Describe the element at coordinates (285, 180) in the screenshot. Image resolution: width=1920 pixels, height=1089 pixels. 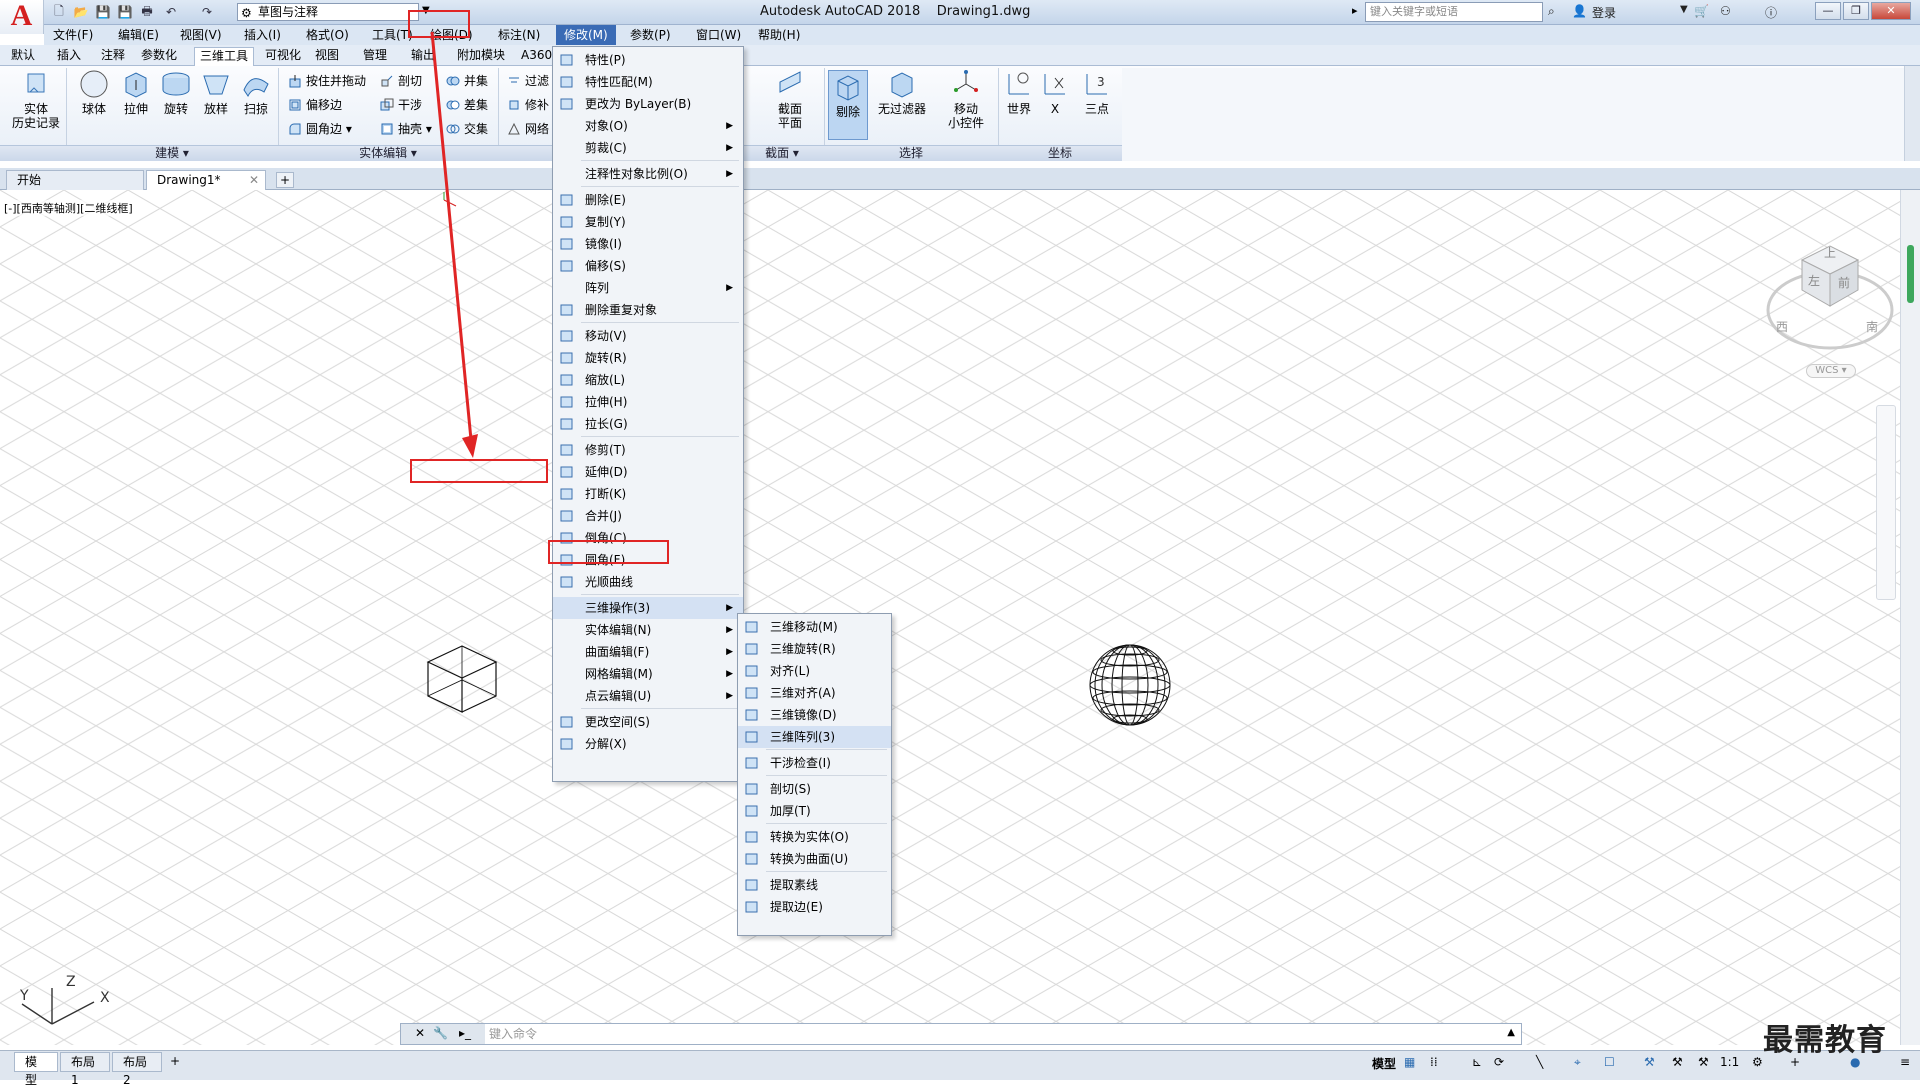
I see `new-tab-button: +` at that location.